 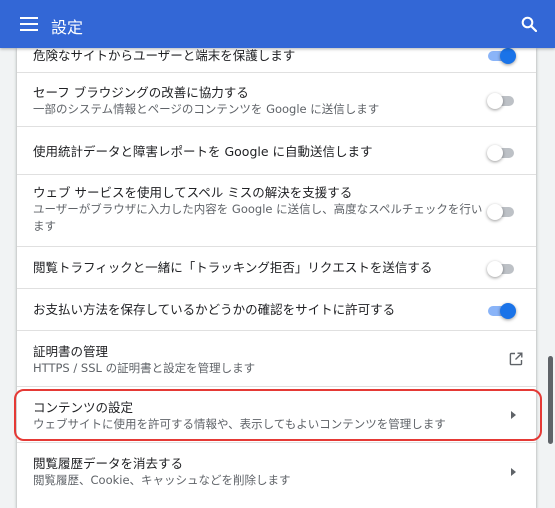 I want to click on improve-safe-browsing-toggle, so click(x=502, y=101).